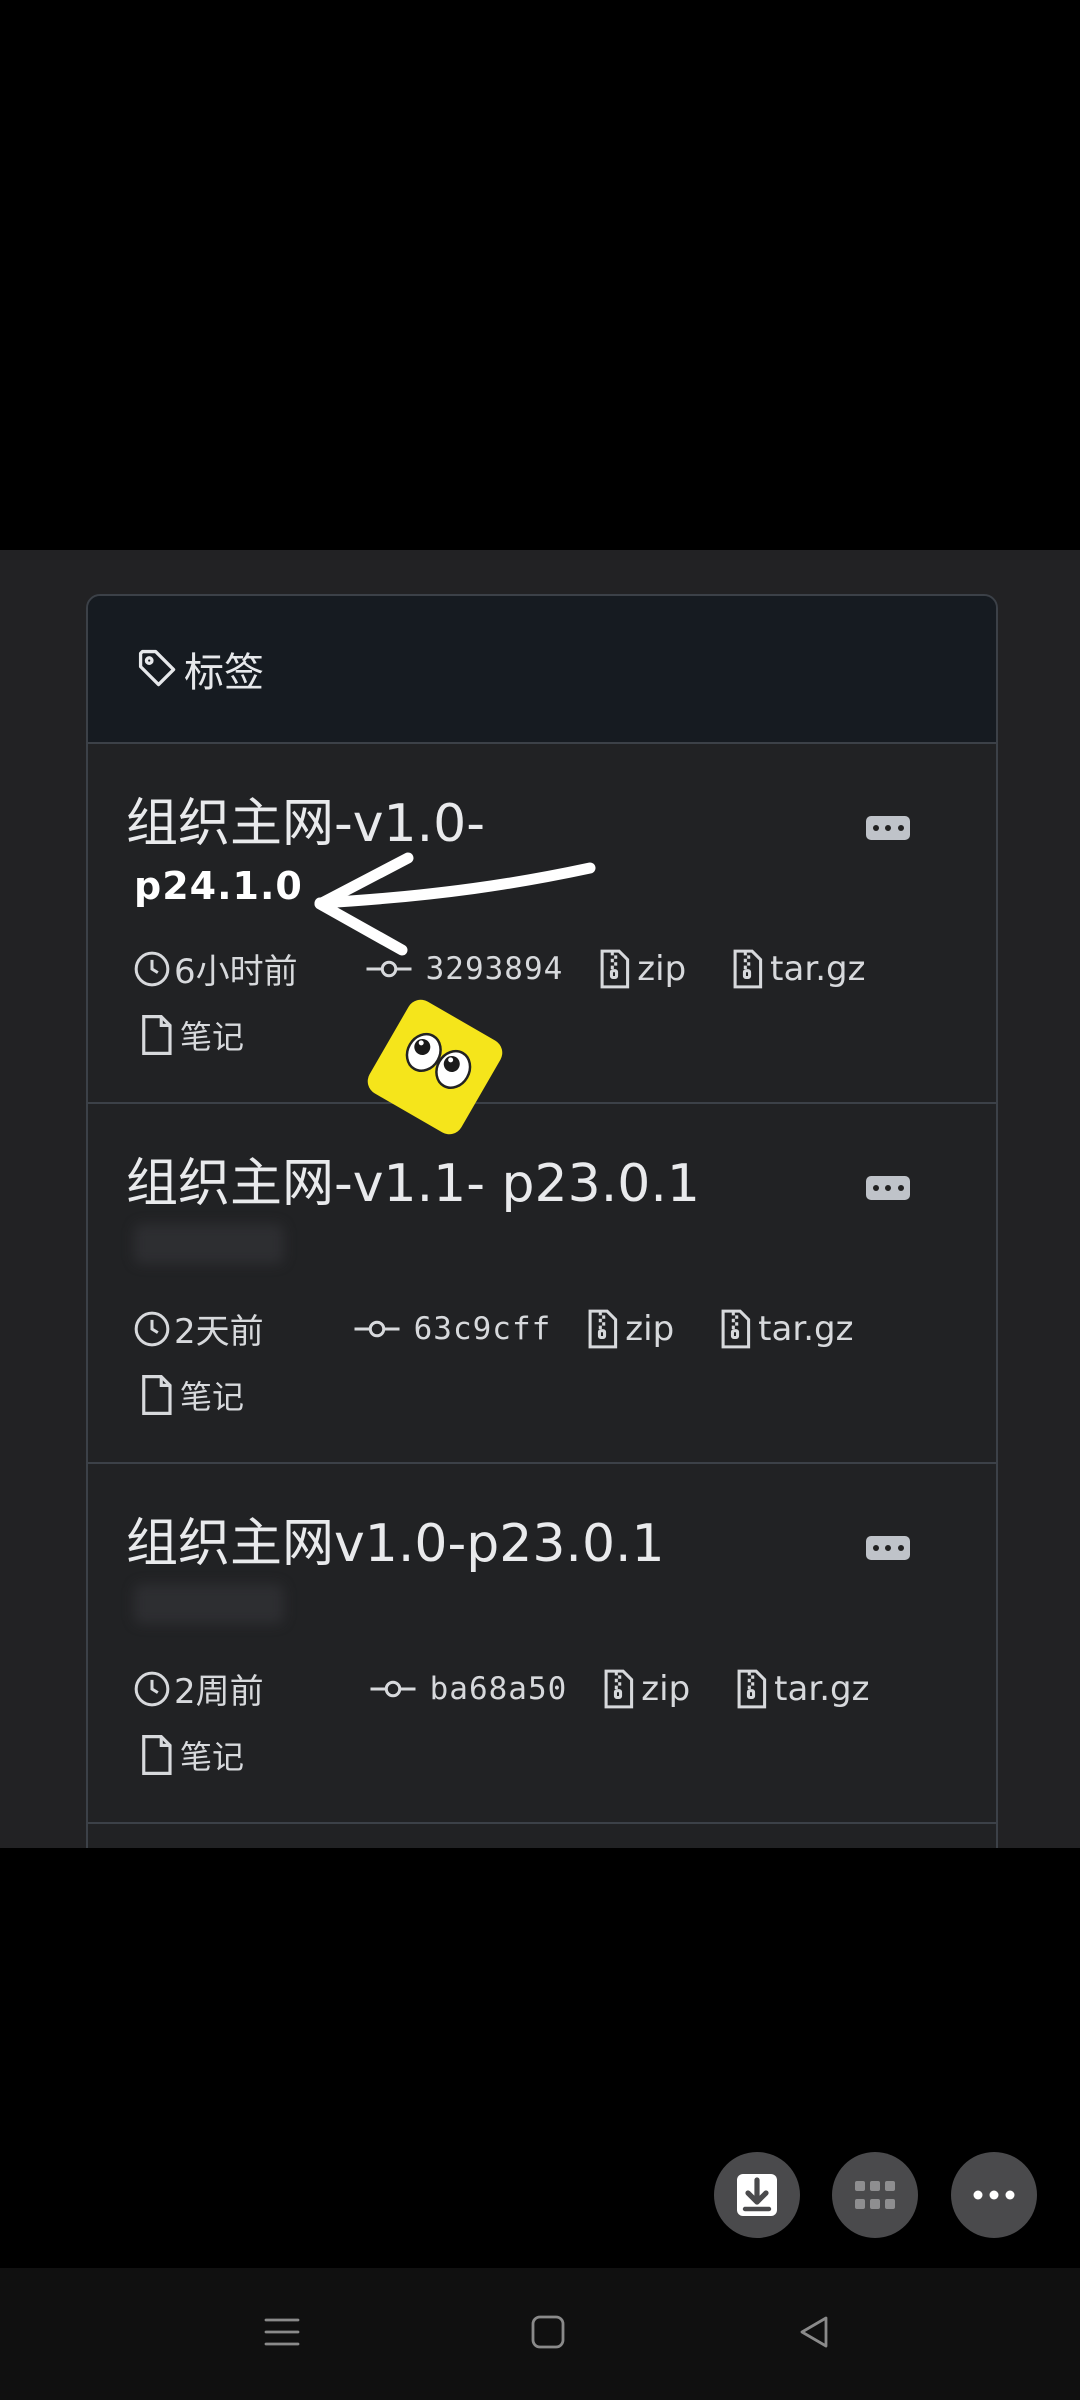 Image resolution: width=1080 pixels, height=2400 pixels. Describe the element at coordinates (435, 1067) in the screenshot. I see `eyes-sticker` at that location.